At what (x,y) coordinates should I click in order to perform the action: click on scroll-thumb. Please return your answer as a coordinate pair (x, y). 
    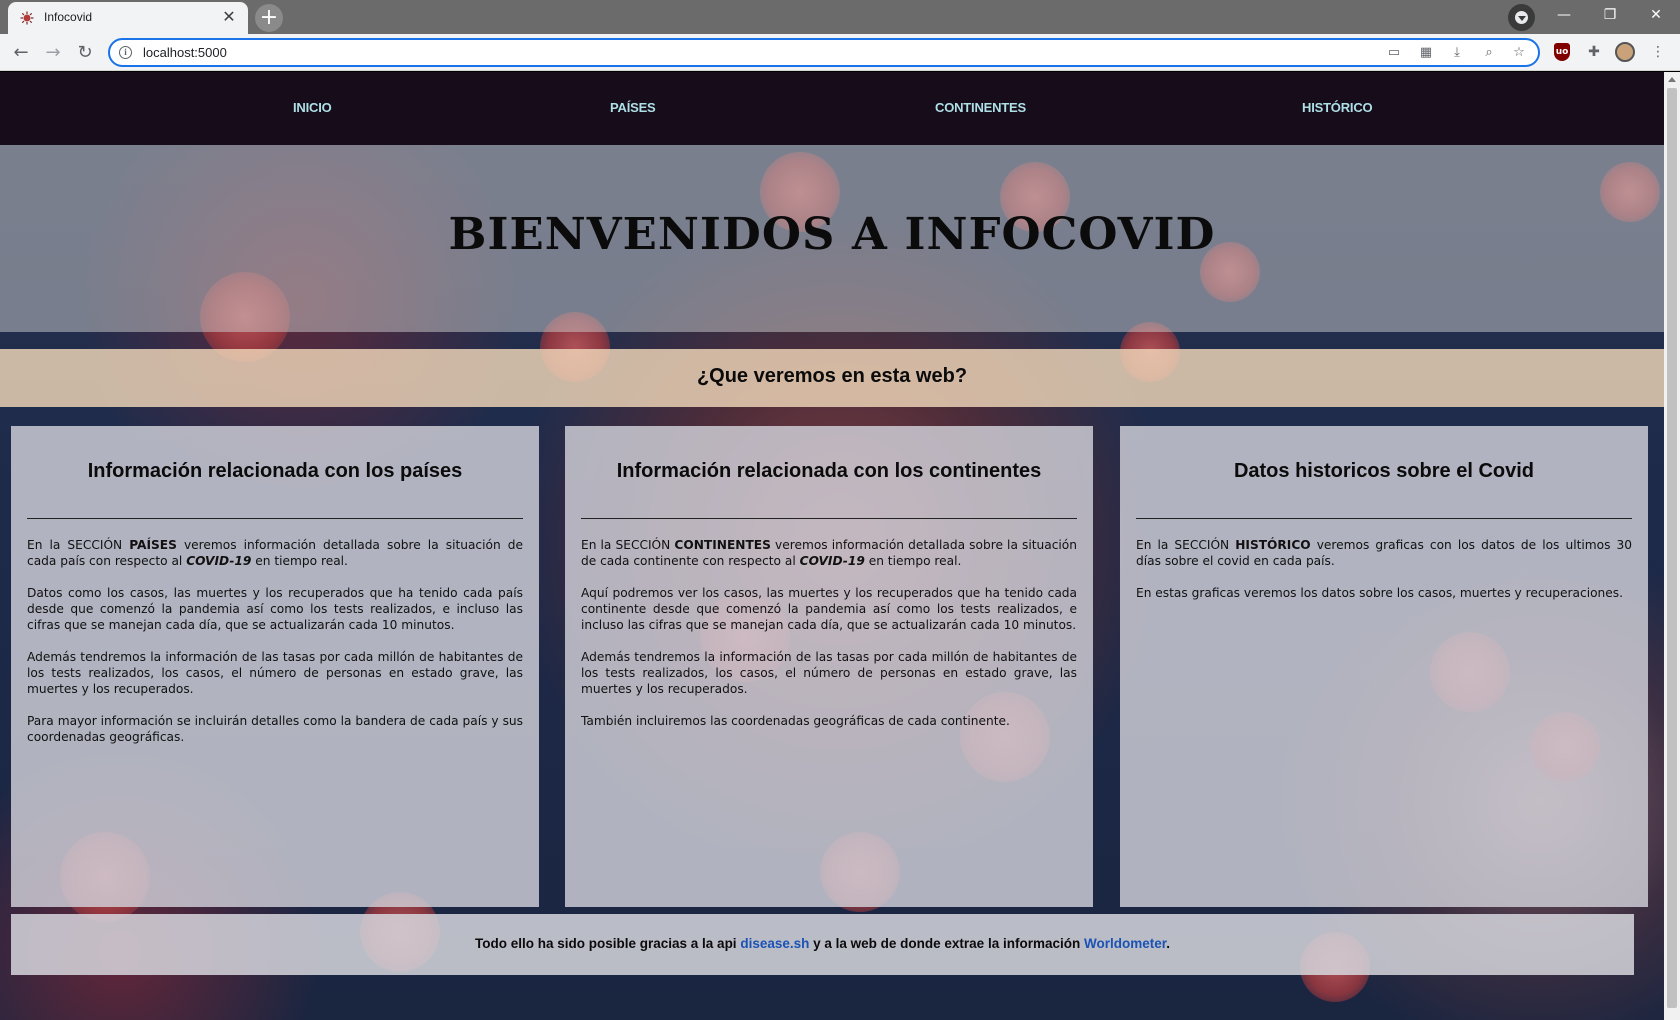
    Looking at the image, I should click on (1672, 548).